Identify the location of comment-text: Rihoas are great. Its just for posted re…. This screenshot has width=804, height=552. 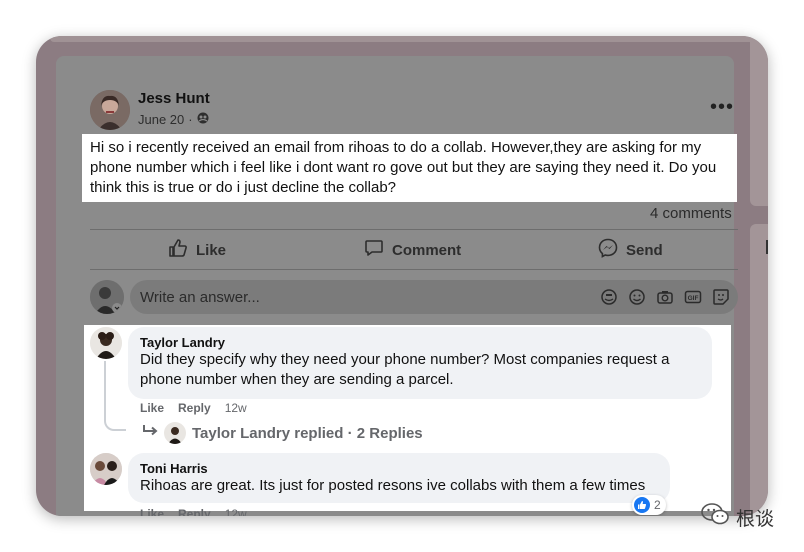
(393, 485).